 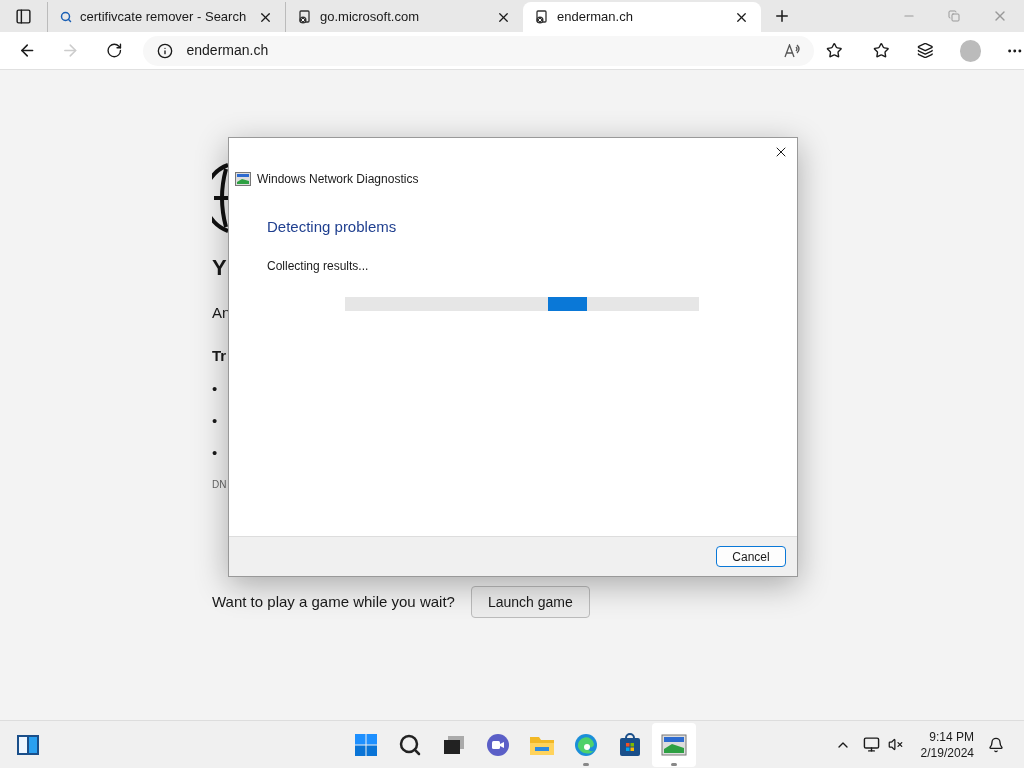 What do you see at coordinates (366, 745) in the screenshot?
I see `windows-logo-icon` at bounding box center [366, 745].